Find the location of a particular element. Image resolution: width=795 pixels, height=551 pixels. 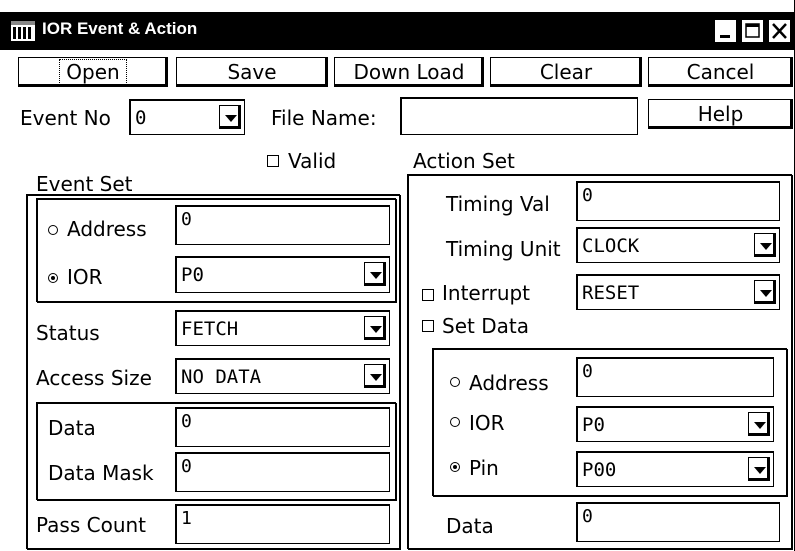

action-data-input: 0 is located at coordinates (678, 522).